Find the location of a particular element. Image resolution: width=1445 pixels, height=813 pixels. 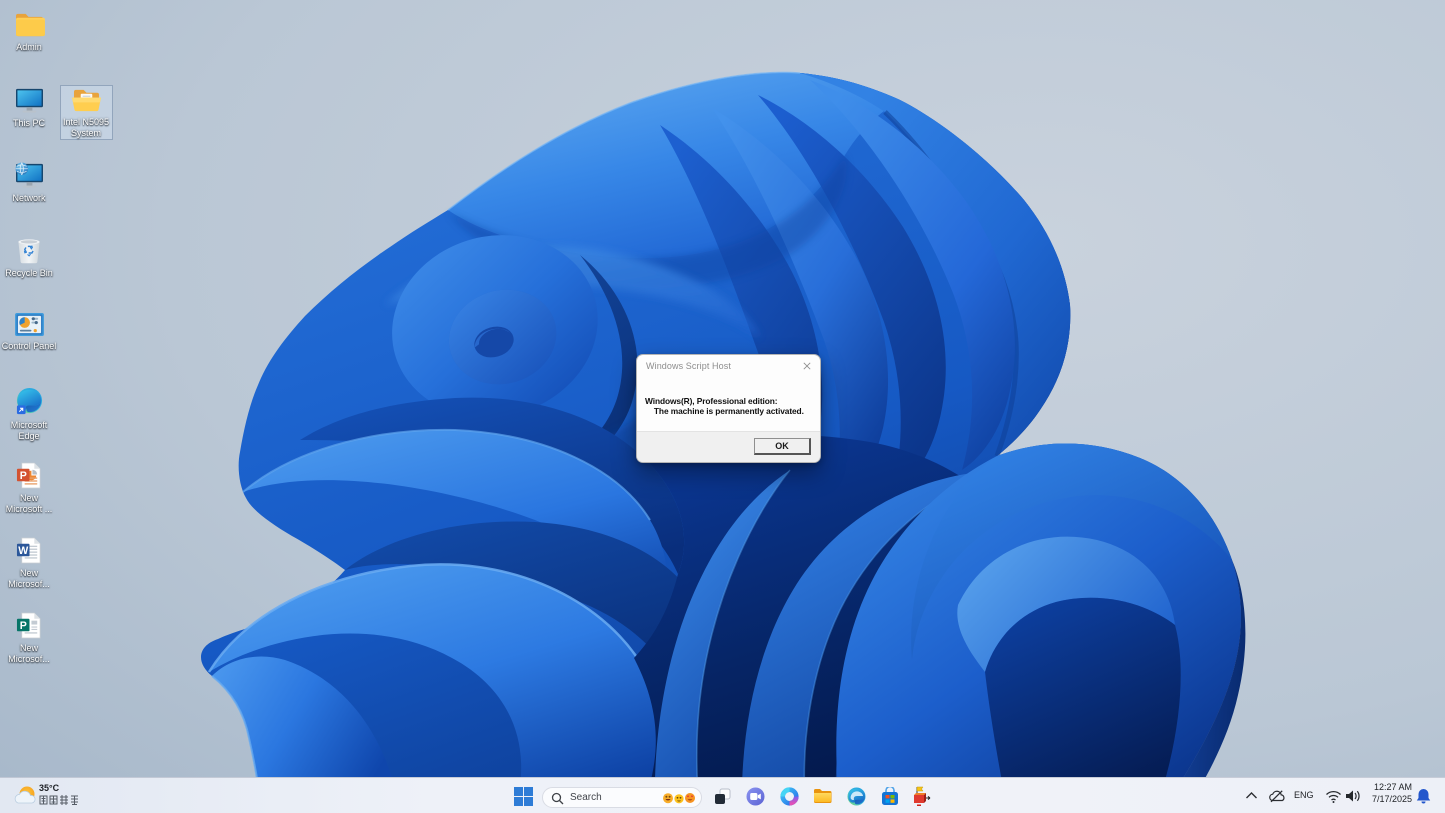

svg-text: W is located at coordinates (23, 551).